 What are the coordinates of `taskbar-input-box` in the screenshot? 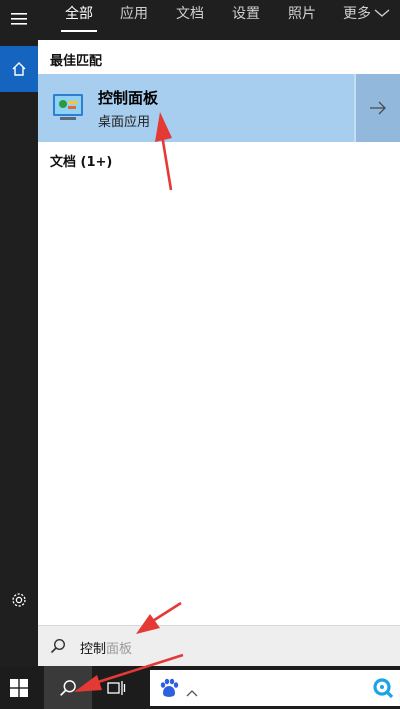 It's located at (275, 688).